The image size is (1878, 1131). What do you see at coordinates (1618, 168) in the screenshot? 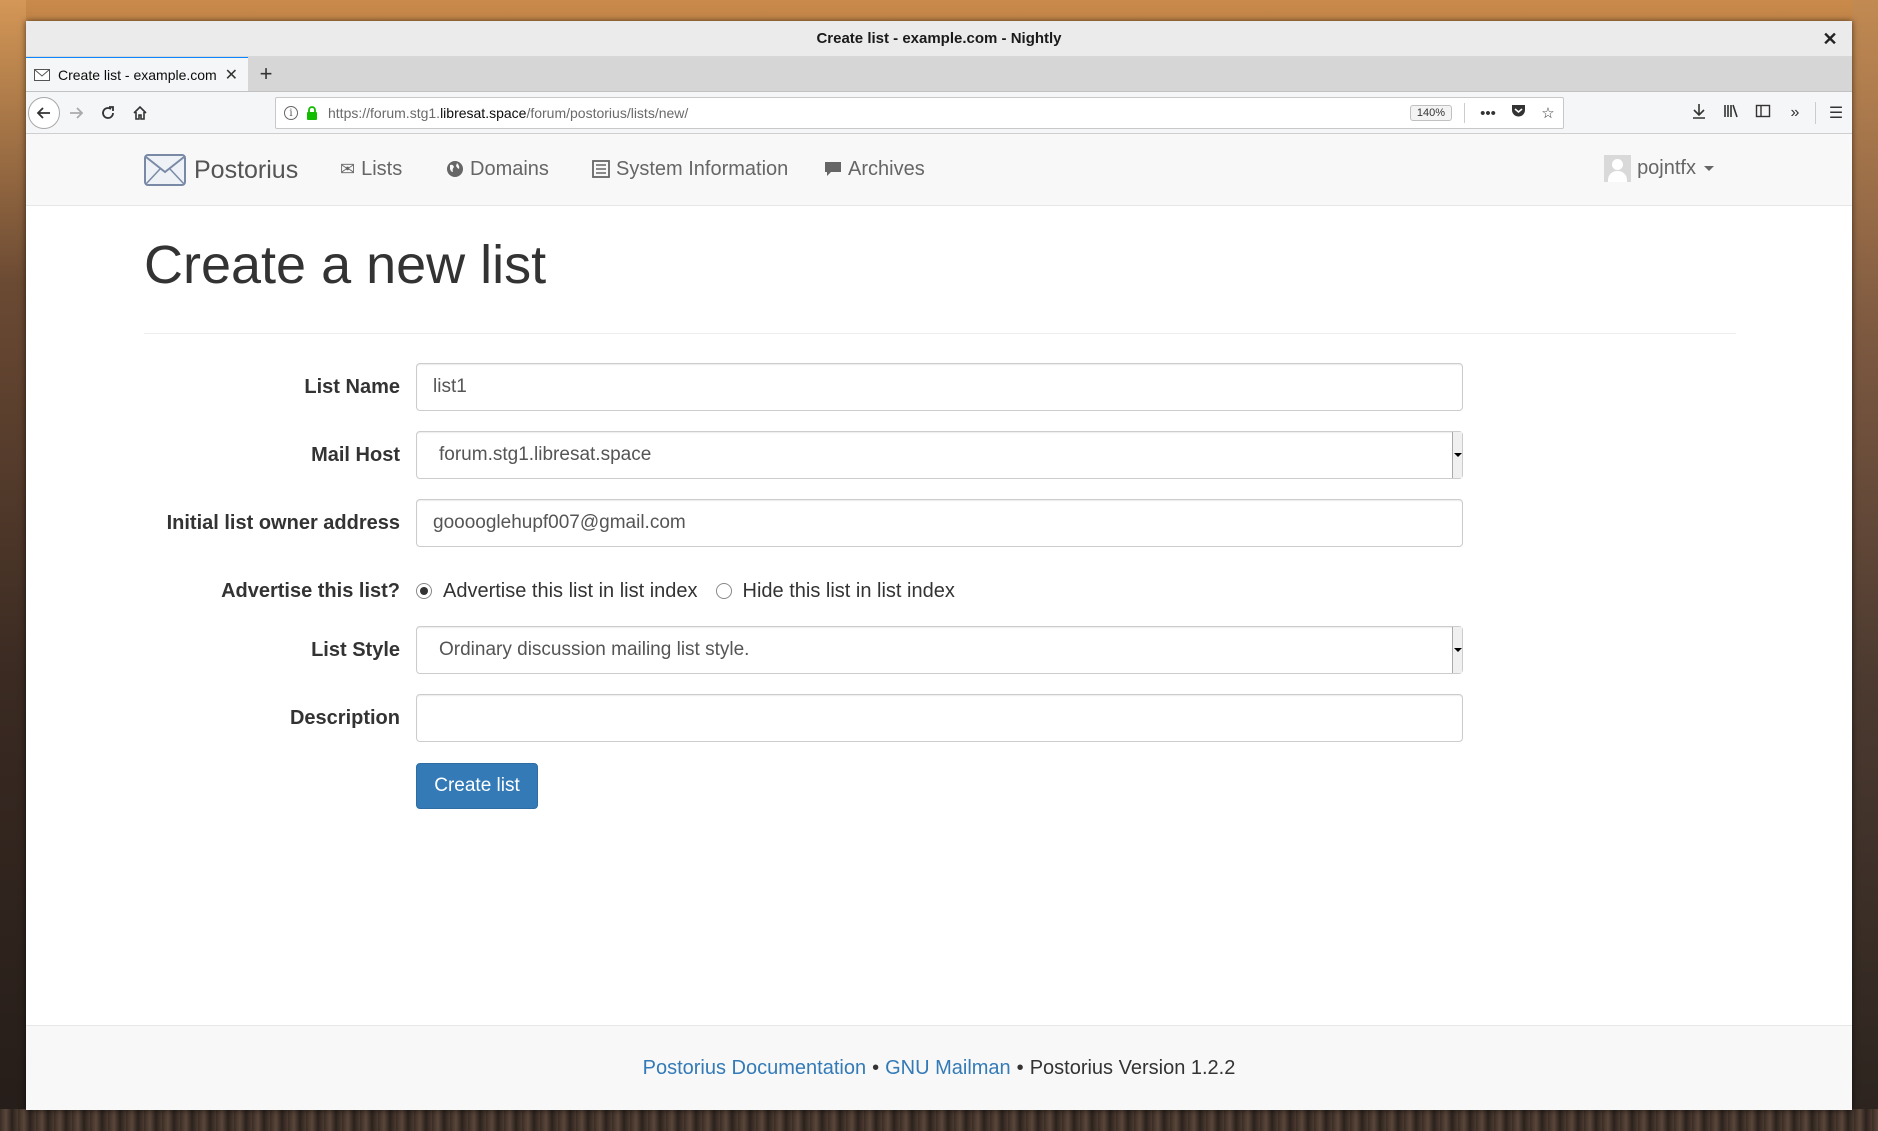
I see `avatar` at bounding box center [1618, 168].